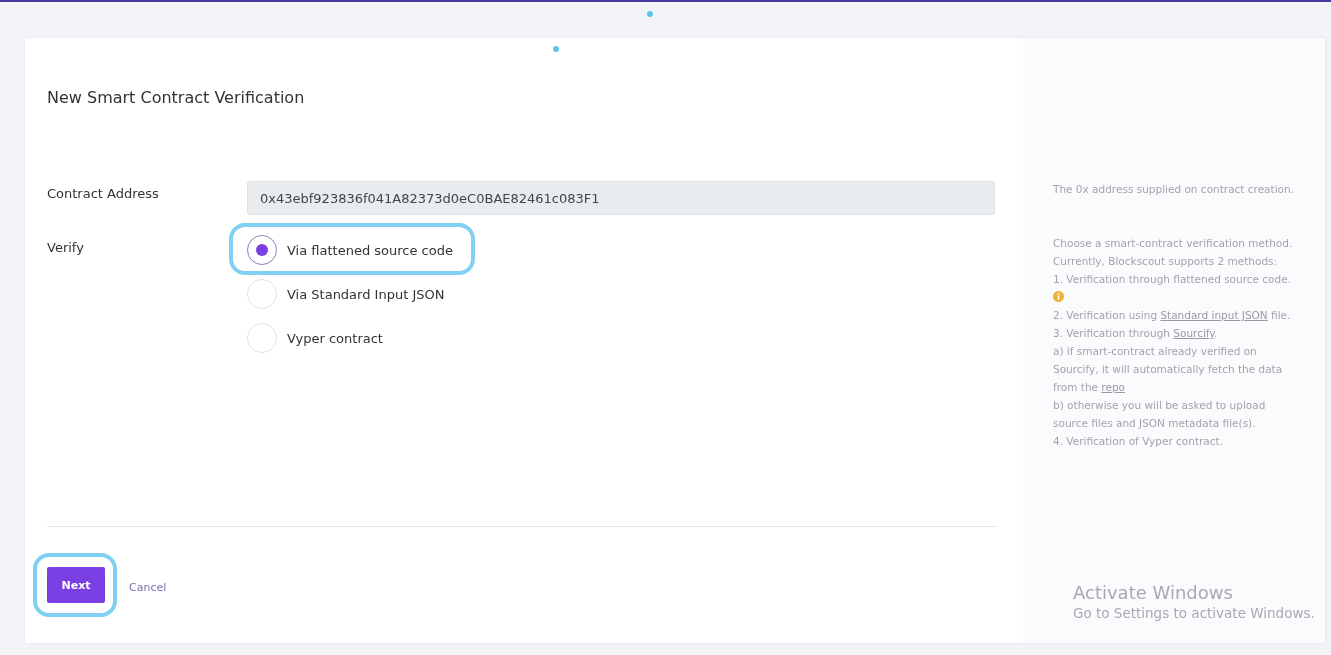  I want to click on help-text: 2. Verification using Standard input JSON file., so click(1172, 315).